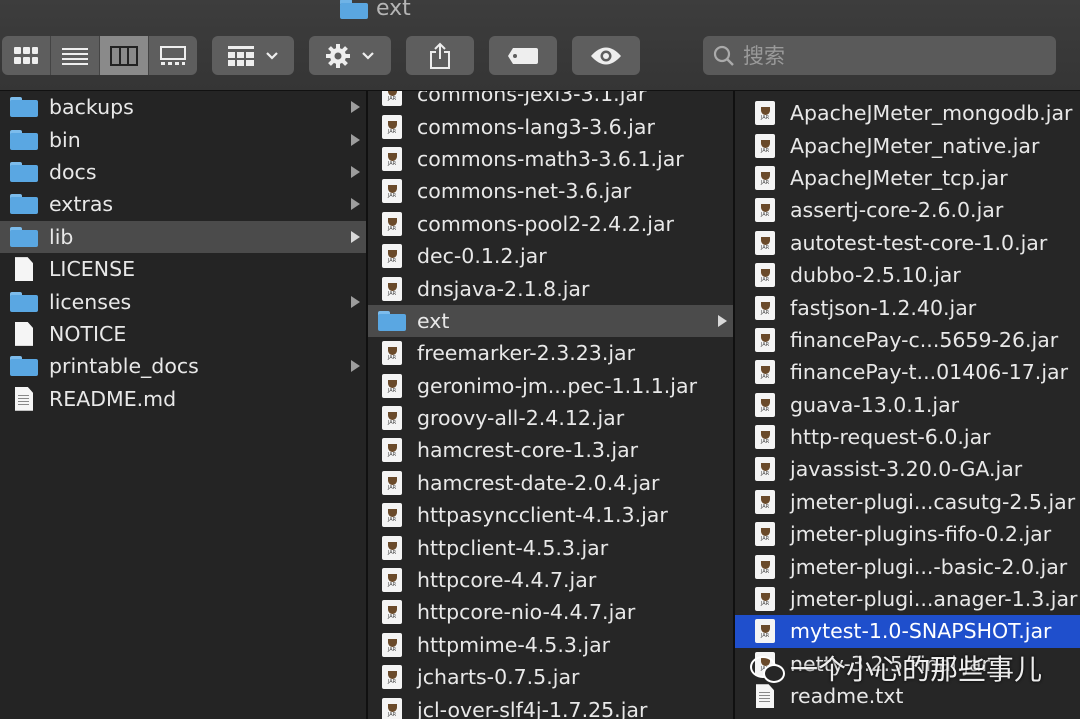 This screenshot has width=1080, height=719. What do you see at coordinates (924, 339) in the screenshot?
I see `item-label: financePay-c...5659-26.jar` at bounding box center [924, 339].